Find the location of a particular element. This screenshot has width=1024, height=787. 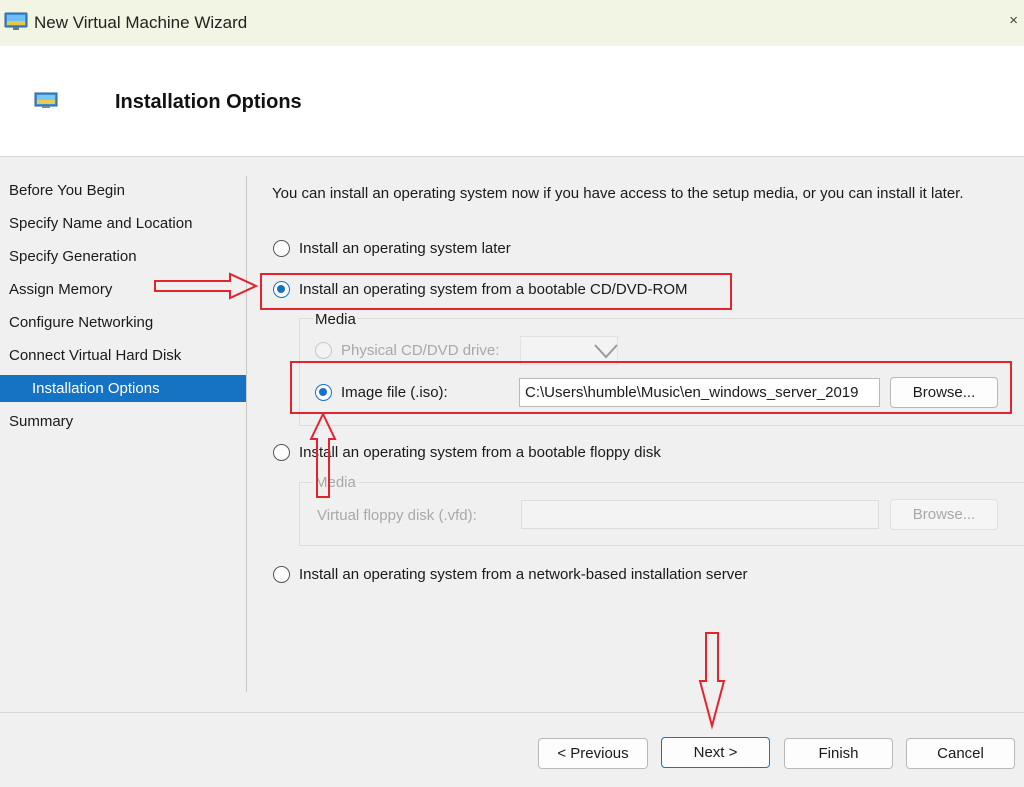

install-network-radio is located at coordinates (281, 574).